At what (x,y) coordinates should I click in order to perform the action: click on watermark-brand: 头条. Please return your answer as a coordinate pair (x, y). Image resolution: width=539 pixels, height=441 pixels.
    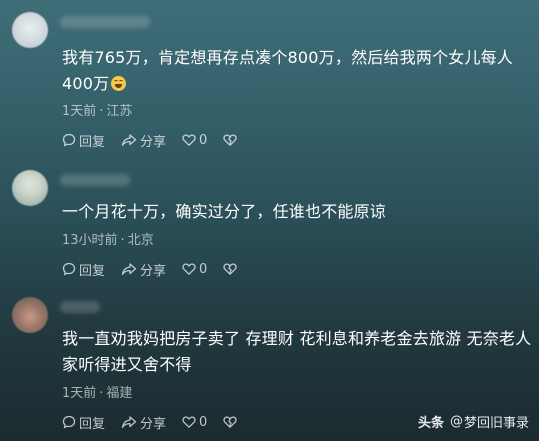
    Looking at the image, I should click on (430, 423).